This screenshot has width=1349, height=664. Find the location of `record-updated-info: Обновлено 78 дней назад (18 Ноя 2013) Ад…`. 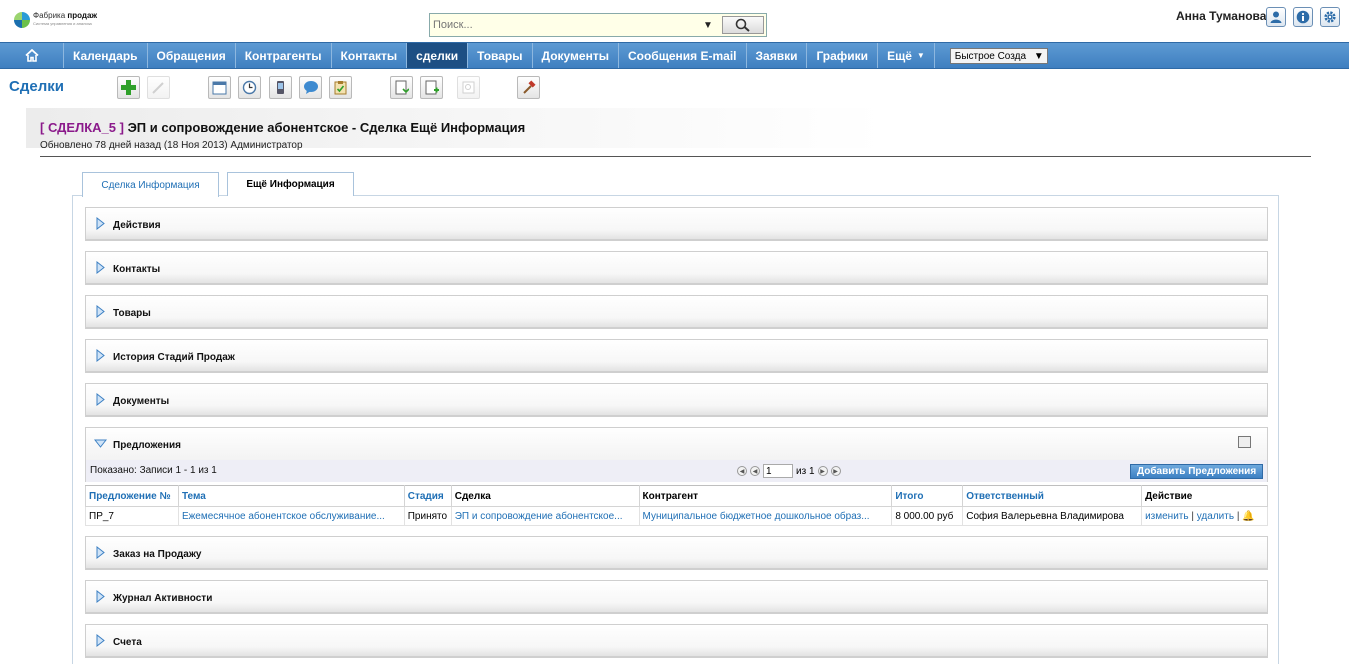

record-updated-info: Обновлено 78 дней назад (18 Ноя 2013) Ад… is located at coordinates (171, 145).